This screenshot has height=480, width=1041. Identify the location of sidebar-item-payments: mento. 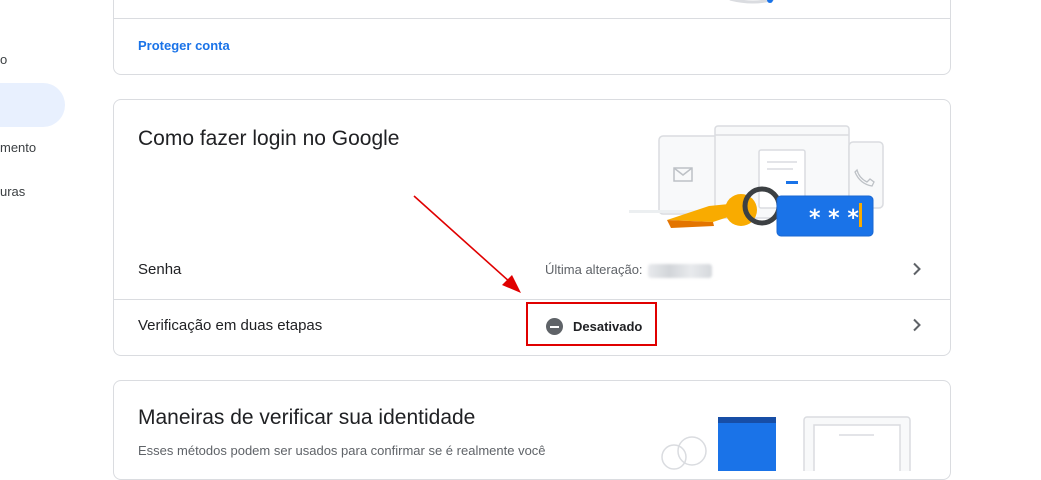
(18, 147).